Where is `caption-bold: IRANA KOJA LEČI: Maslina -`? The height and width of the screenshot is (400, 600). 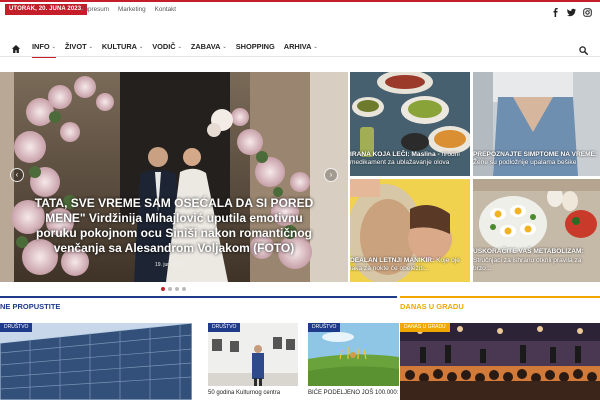 caption-bold: IRANA KOJA LEČI: Maslina - is located at coordinates (395, 154).